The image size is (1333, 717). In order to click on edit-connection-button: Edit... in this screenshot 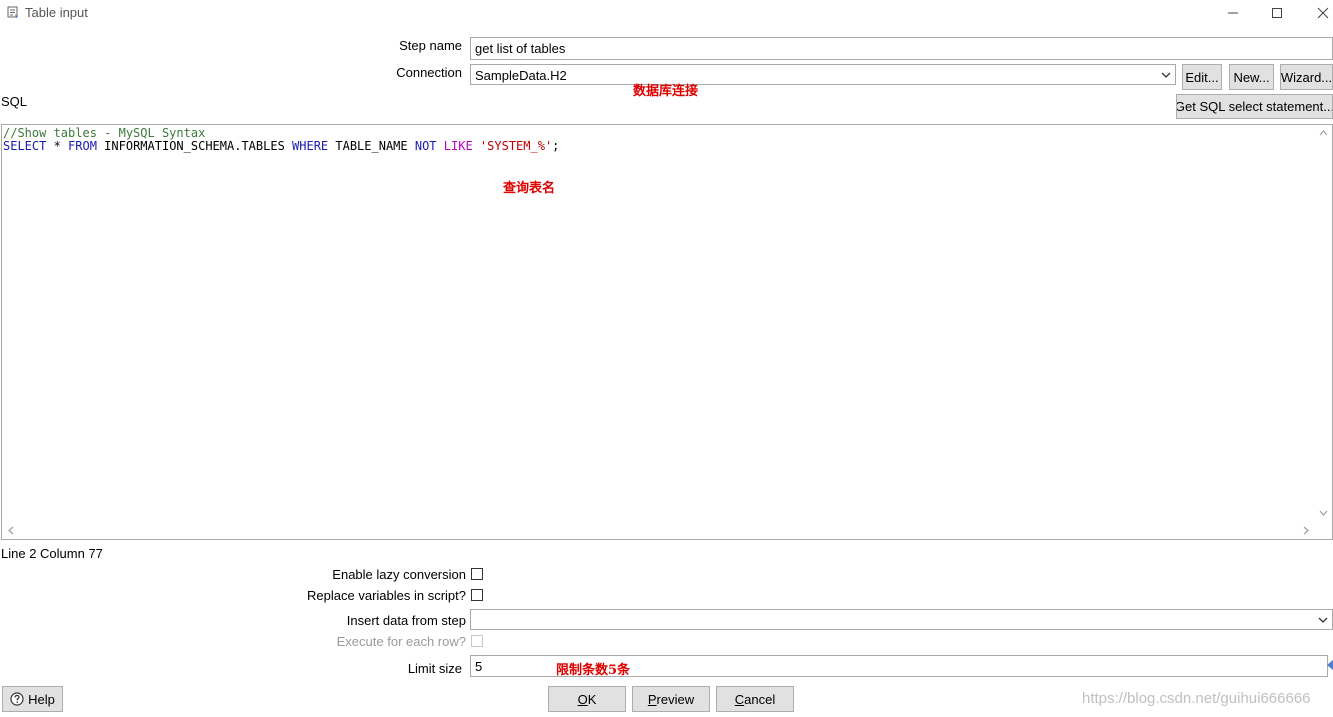, I will do `click(1202, 77)`.